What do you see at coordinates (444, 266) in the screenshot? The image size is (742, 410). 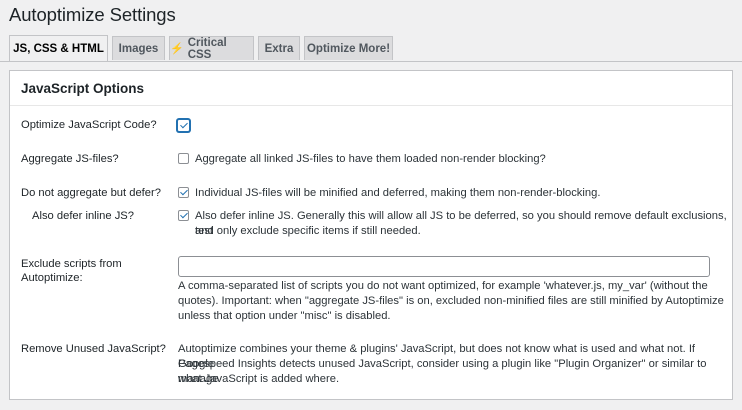 I see `exclude-scripts-input` at bounding box center [444, 266].